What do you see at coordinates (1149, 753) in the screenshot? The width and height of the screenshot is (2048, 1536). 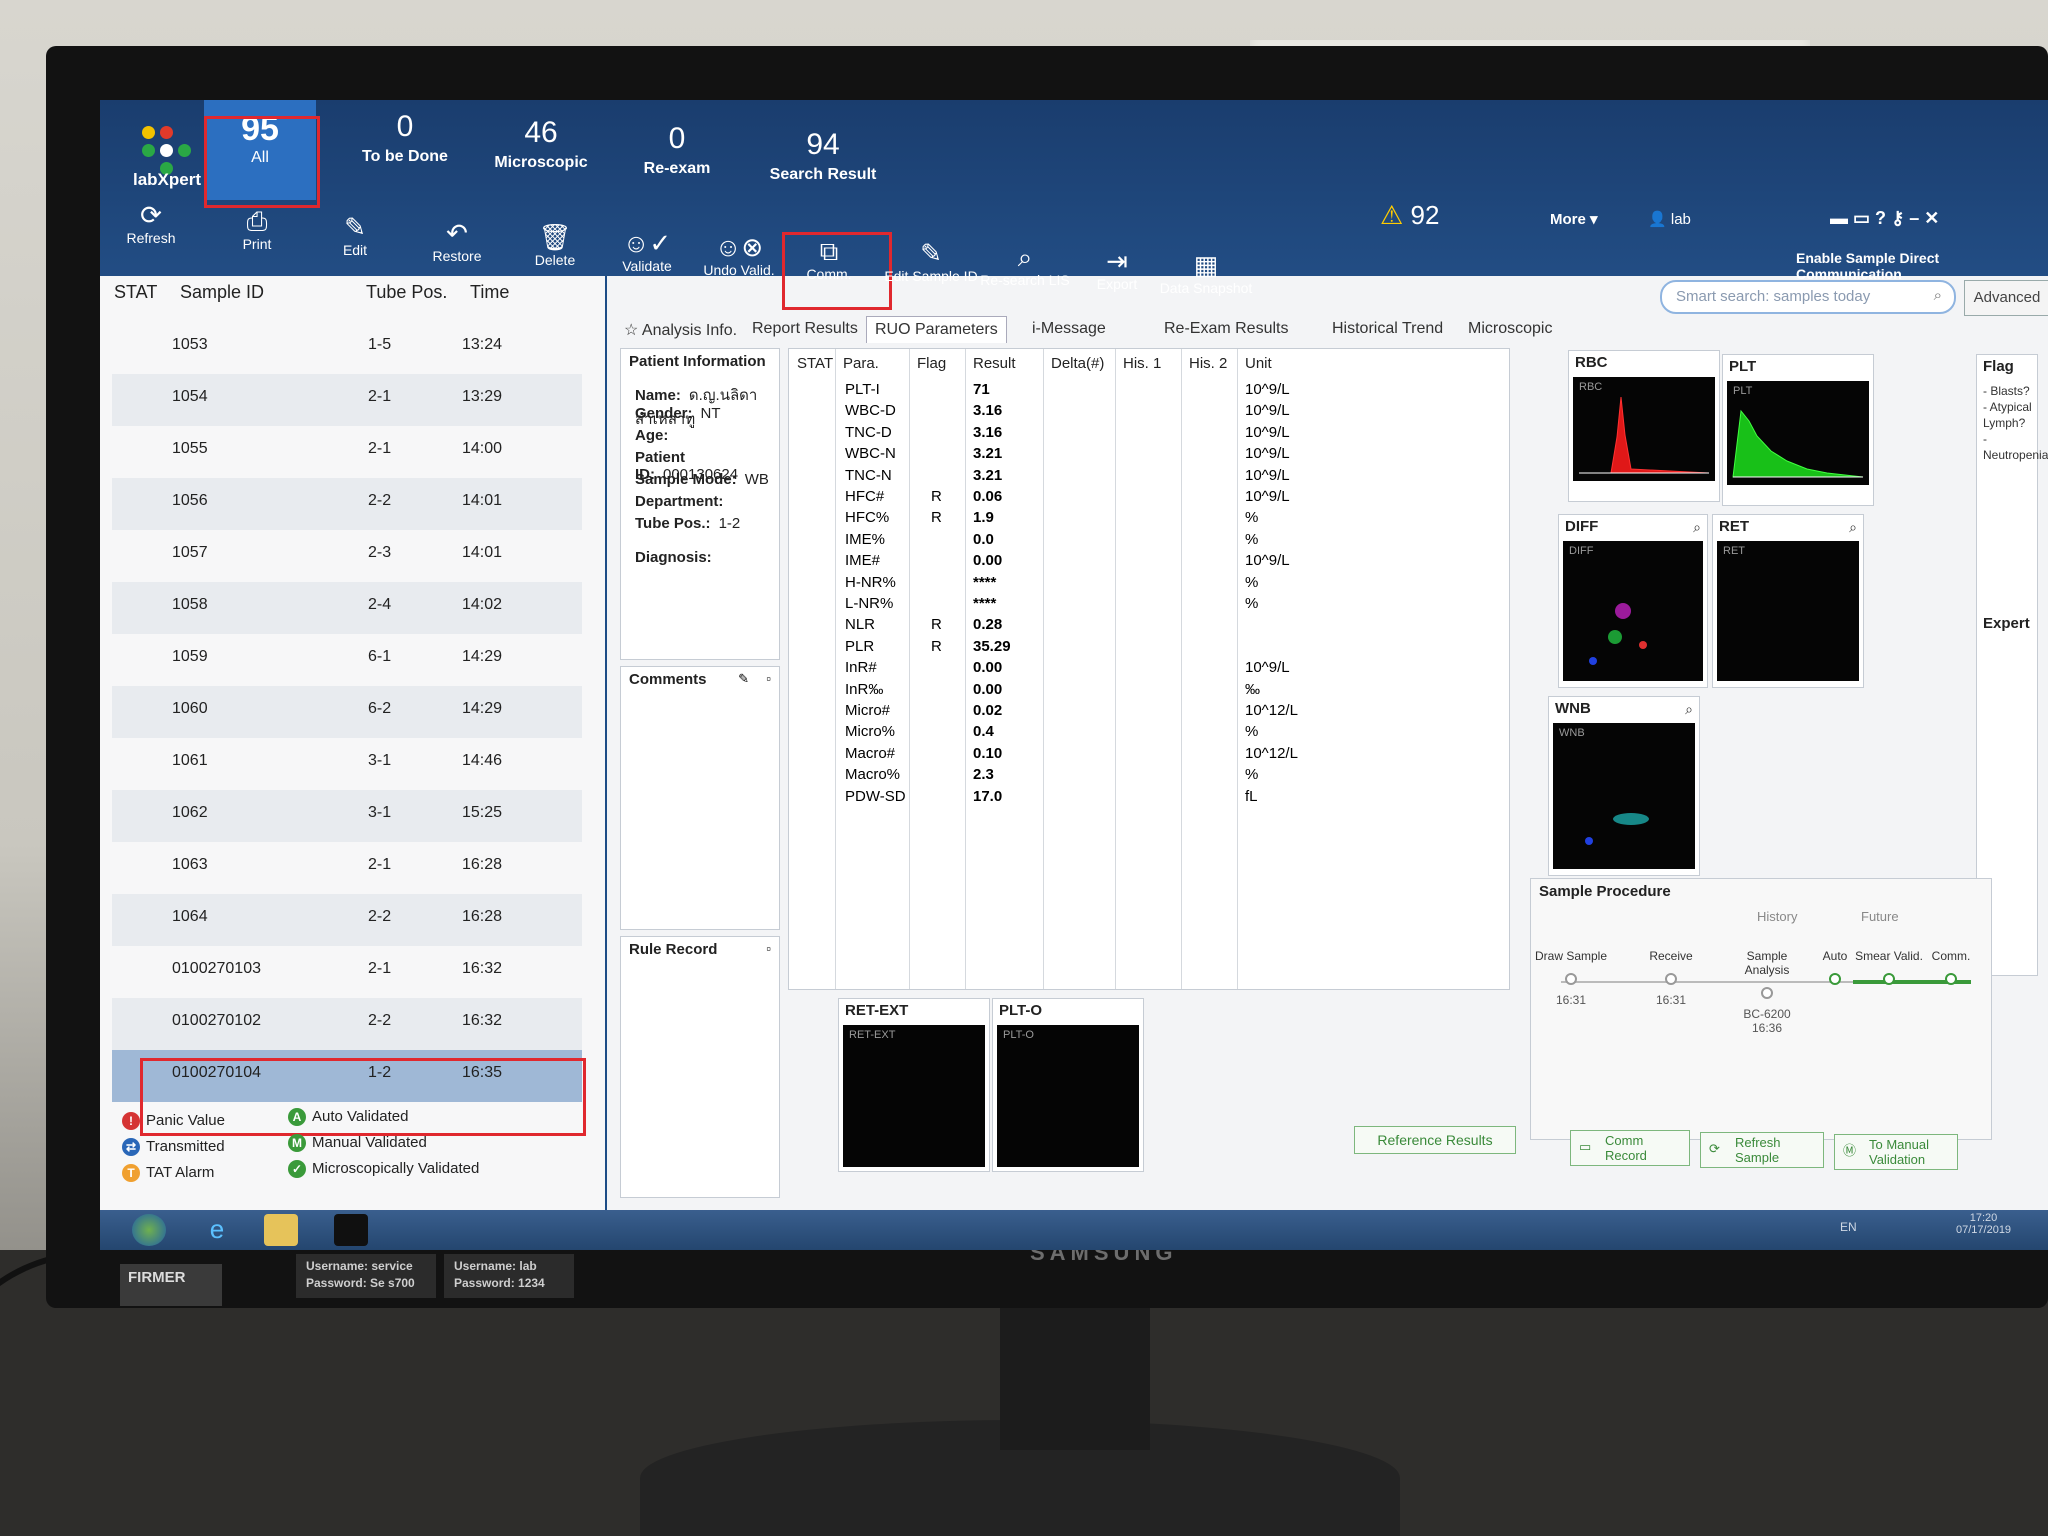 I see `parameter-row: Macro# 0.10 10^12/L` at bounding box center [1149, 753].